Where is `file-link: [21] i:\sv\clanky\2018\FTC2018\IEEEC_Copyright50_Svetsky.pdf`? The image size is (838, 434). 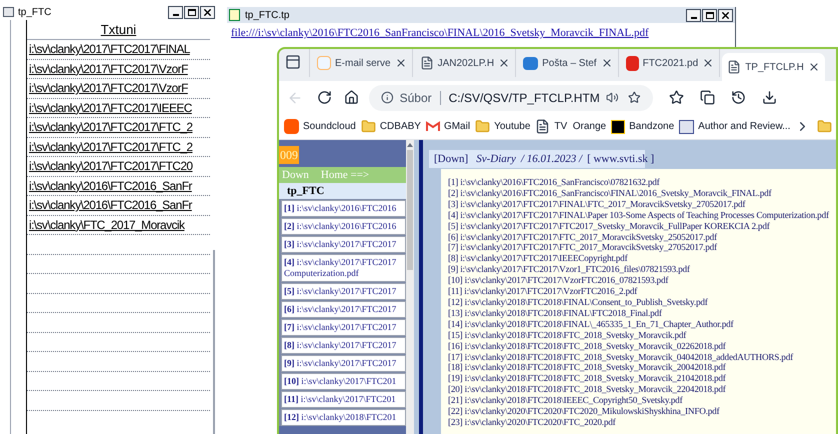 file-link: [21] i:\sv\clanky\2018\FTC2018\IEEEC_Copyright50_Svetsky.pdf is located at coordinates (565, 400).